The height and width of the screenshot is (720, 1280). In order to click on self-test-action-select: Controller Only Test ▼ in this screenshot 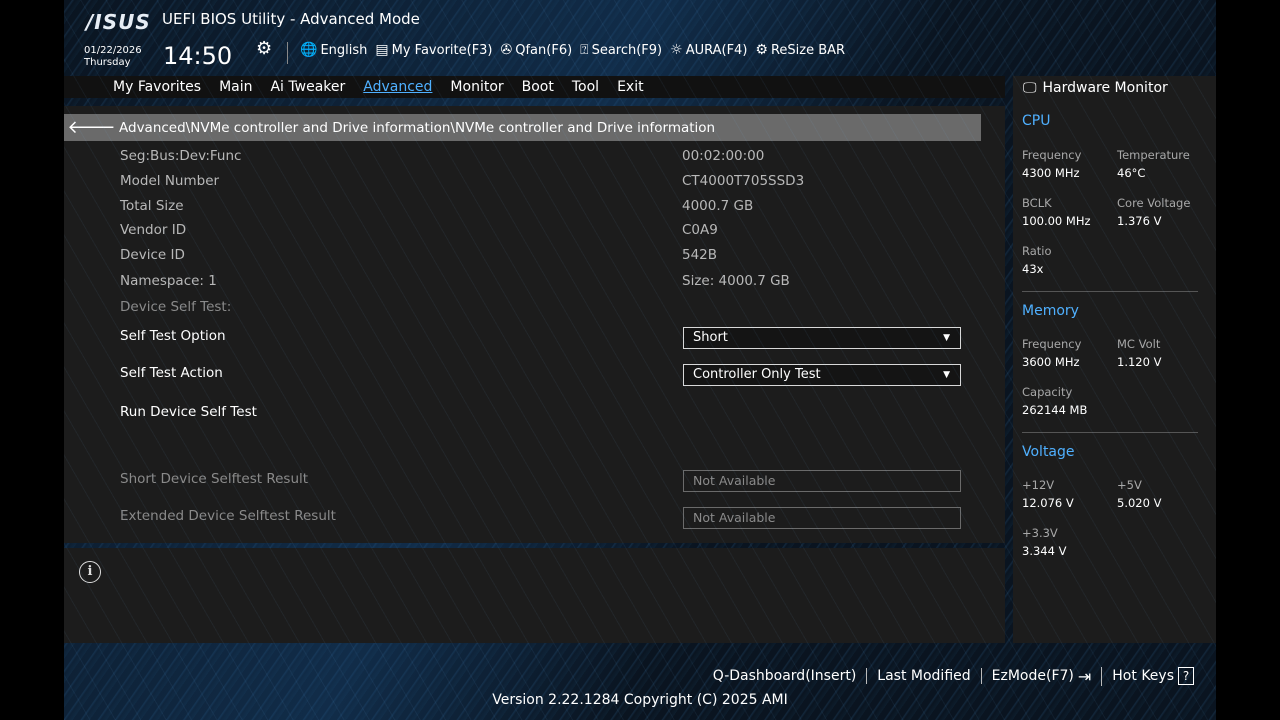, I will do `click(822, 375)`.